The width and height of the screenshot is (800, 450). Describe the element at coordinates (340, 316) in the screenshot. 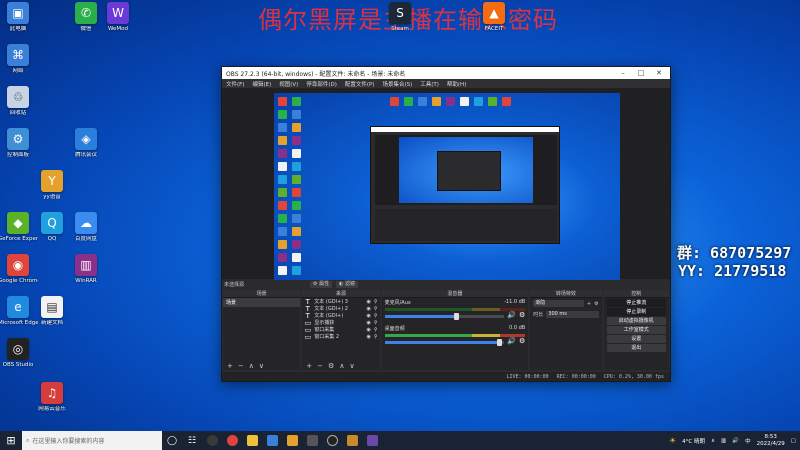

I see `source-item: T 文本 (GDI+) ◉ ⚲` at that location.